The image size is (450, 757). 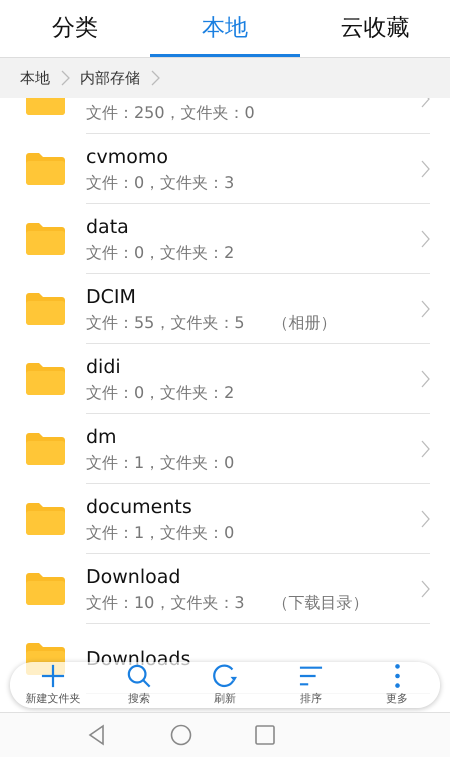 What do you see at coordinates (165, 323) in the screenshot?
I see `folder-info: 文件：55，文件夹：5` at bounding box center [165, 323].